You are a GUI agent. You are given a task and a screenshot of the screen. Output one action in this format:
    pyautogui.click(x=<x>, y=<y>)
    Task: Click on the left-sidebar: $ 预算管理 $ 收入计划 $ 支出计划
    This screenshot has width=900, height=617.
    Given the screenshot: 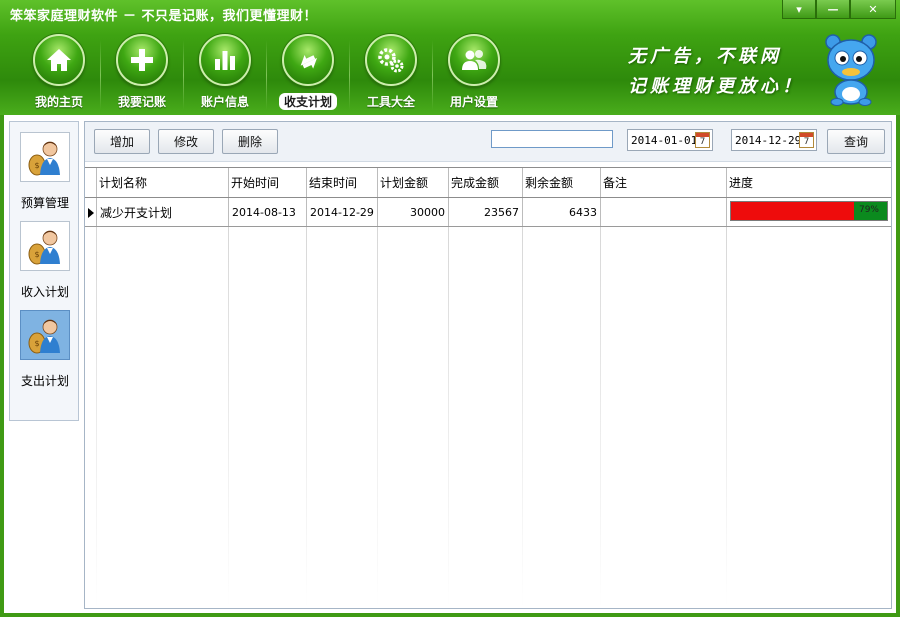 What is the action you would take?
    pyautogui.click(x=44, y=271)
    